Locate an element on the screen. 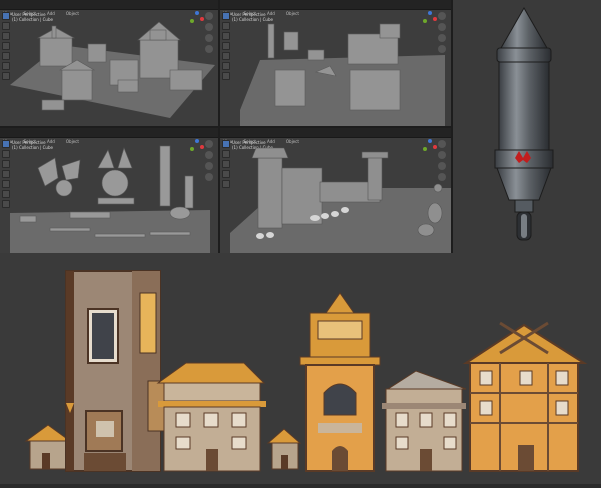 This screenshot has height=488, width=601. rocket-render is located at coordinates (526, 126).